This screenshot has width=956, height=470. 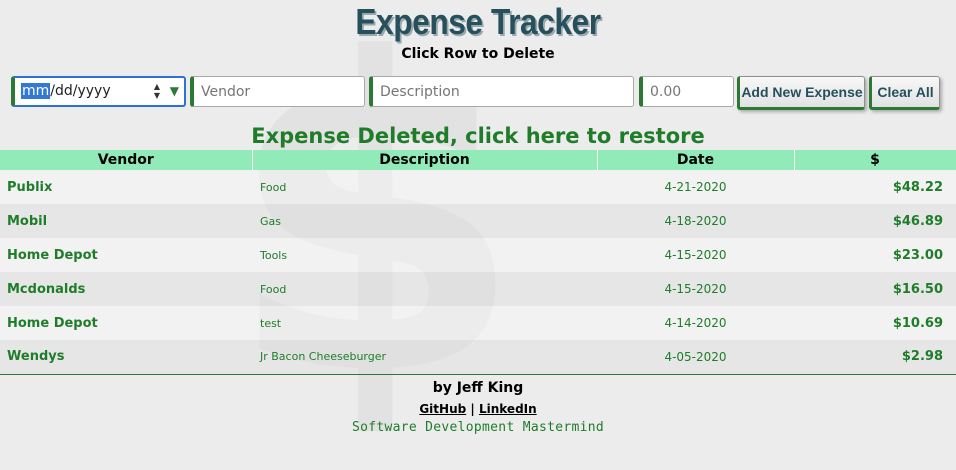 I want to click on header-date: Date, so click(x=696, y=160).